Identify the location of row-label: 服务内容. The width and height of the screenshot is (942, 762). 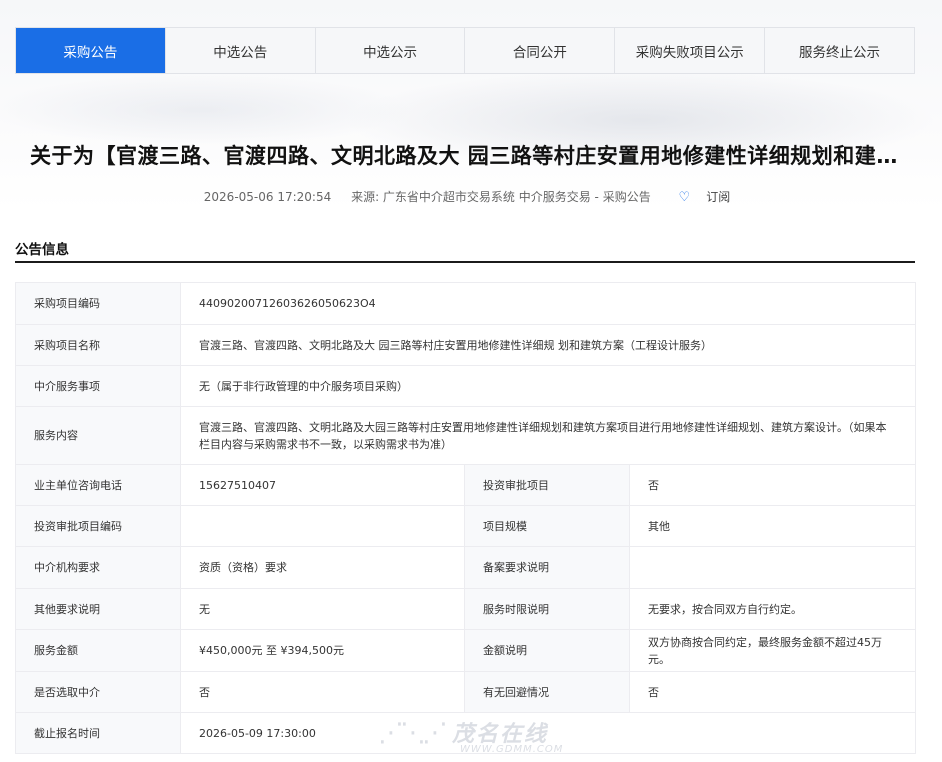
(98, 435).